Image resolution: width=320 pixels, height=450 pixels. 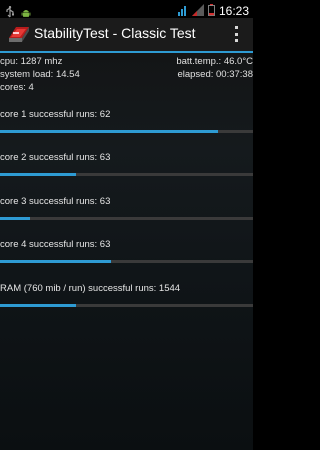 I want to click on elapsed-label: elapsed: 00:37:38, so click(x=215, y=74).